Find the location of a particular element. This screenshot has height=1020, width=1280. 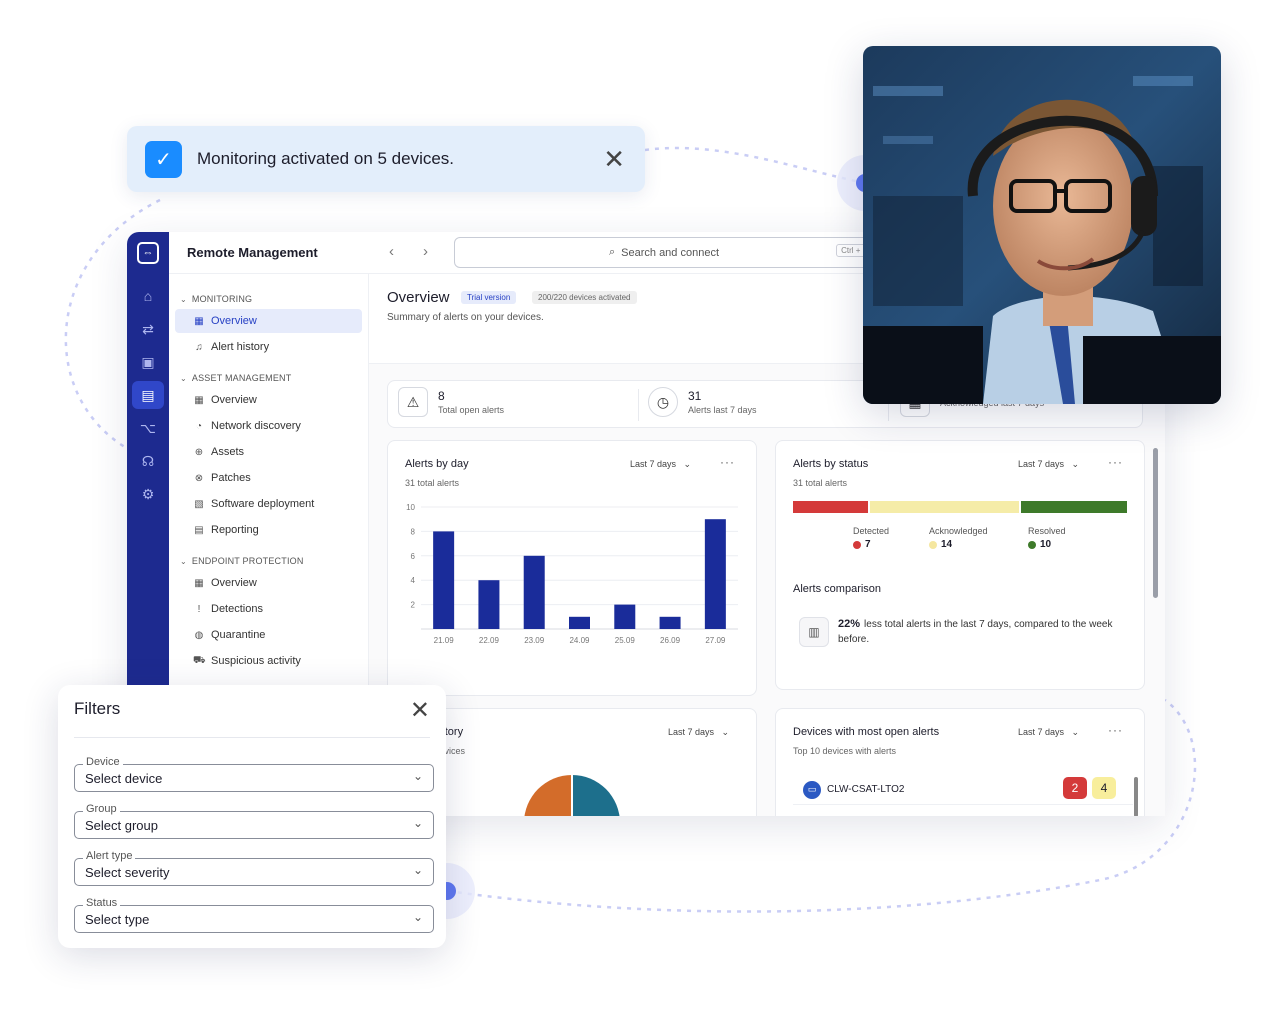

back-arrow-icon: ‹ is located at coordinates (391, 251).